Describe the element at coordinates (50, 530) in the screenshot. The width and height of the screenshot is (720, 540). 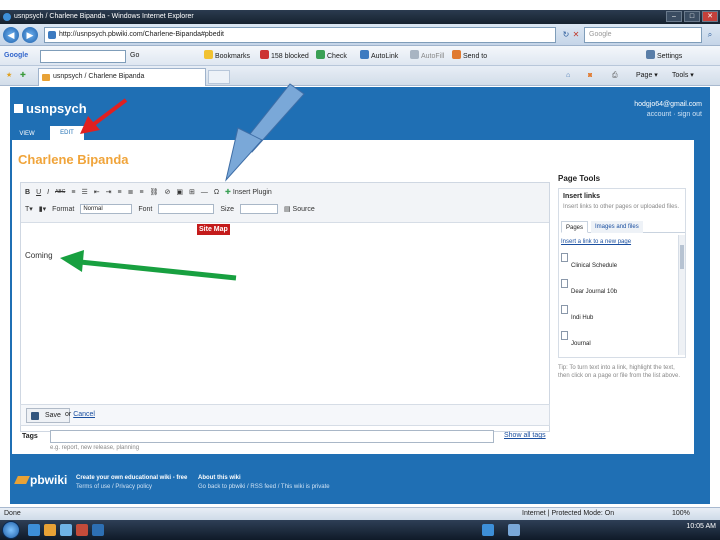
I see `folder-launch-icon` at that location.